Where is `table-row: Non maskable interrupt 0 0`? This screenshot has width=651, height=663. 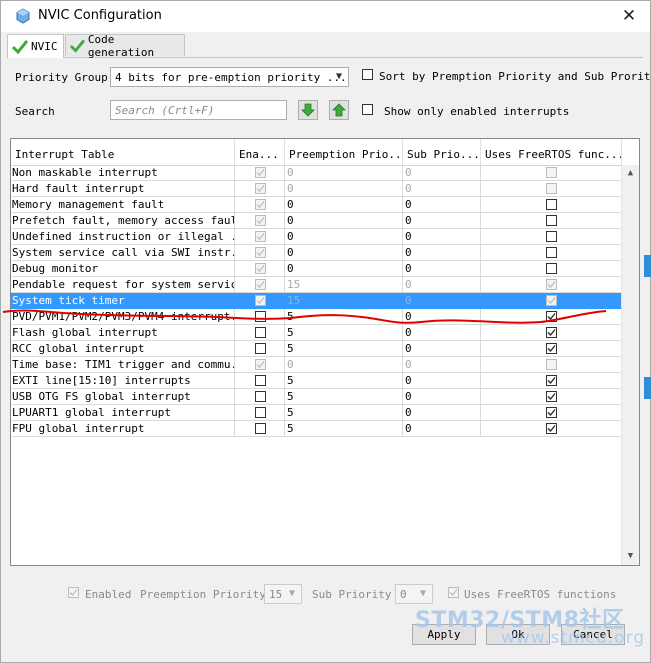
table-row: Non maskable interrupt 0 0 is located at coordinates (316, 173).